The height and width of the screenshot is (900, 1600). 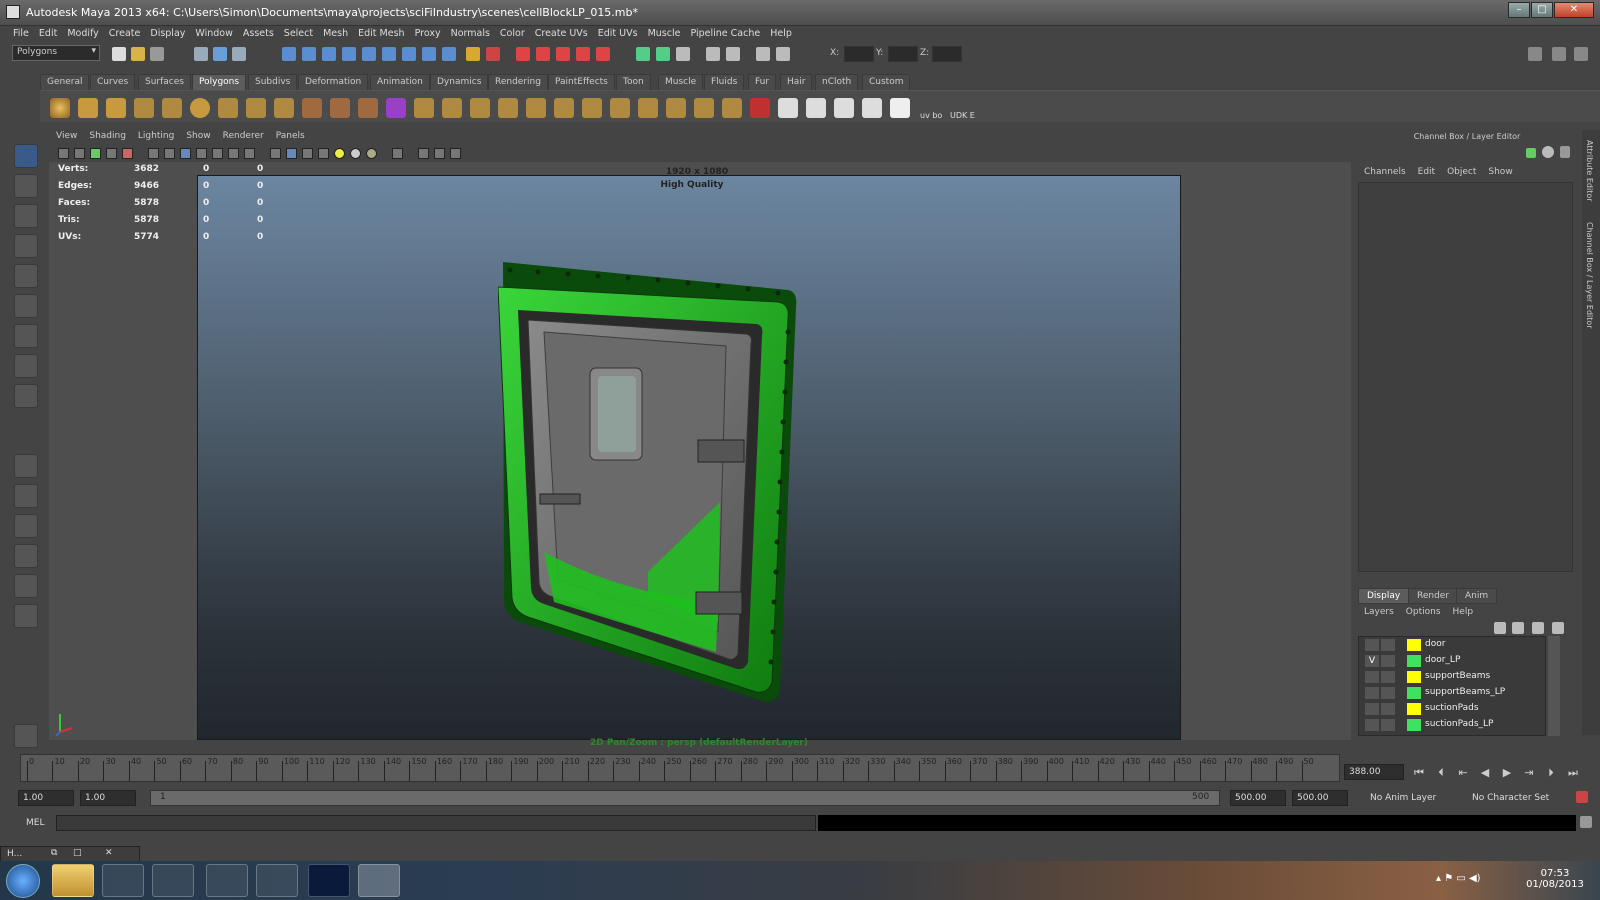 What do you see at coordinates (1403, 798) in the screenshot?
I see `anim-layer-dropdown: No Anim Layer` at bounding box center [1403, 798].